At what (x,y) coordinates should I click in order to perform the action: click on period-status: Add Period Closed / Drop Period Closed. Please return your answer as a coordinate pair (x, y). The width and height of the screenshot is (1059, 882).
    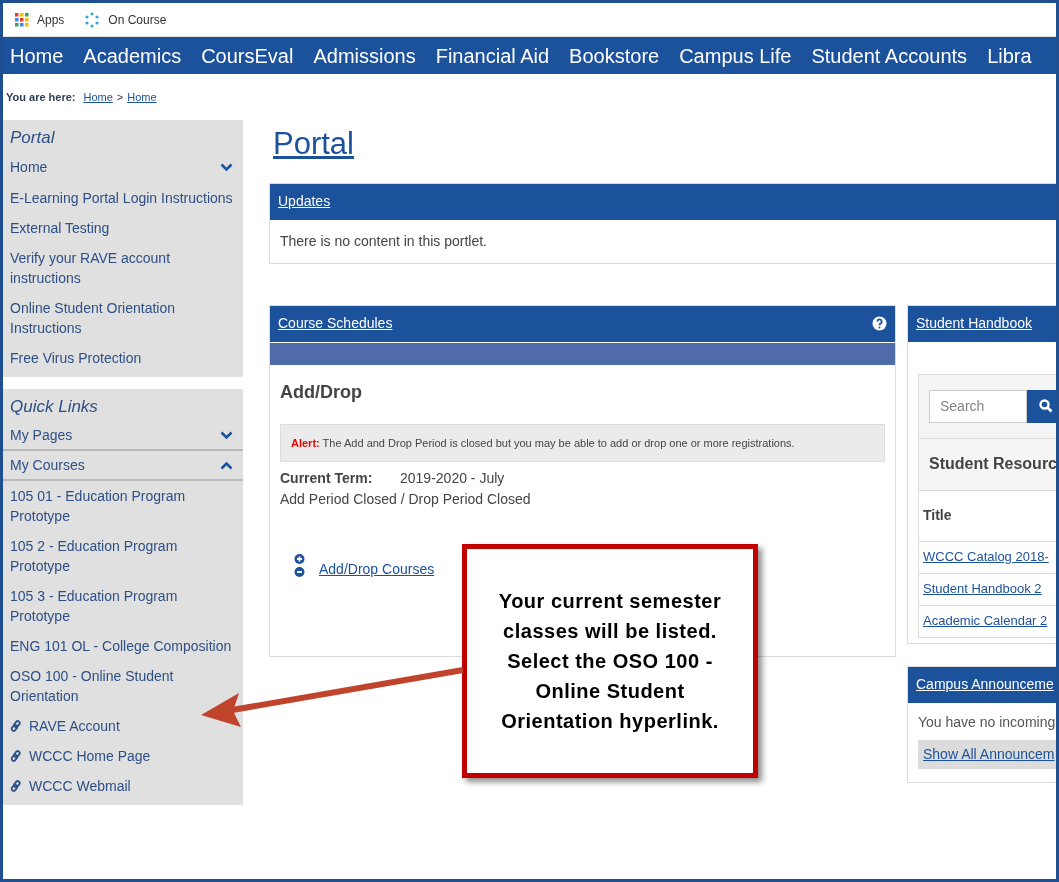
    Looking at the image, I should click on (406, 499).